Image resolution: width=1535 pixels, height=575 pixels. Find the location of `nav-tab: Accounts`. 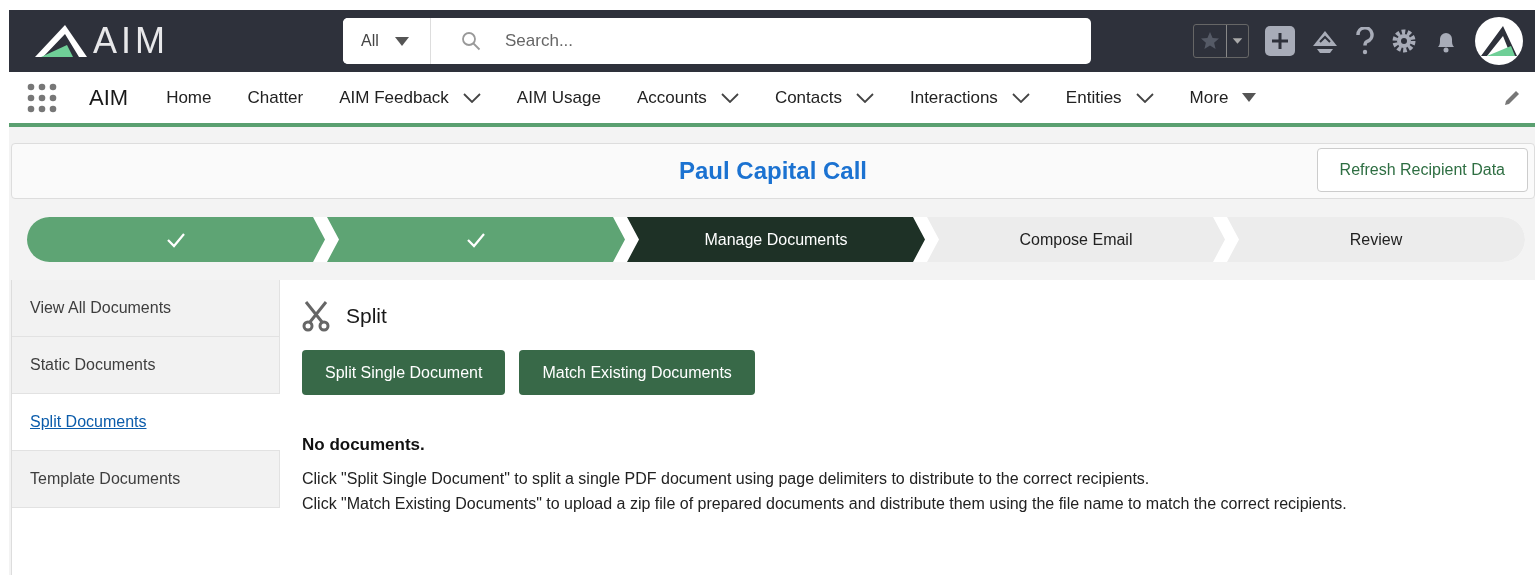

nav-tab: Accounts is located at coordinates (687, 97).